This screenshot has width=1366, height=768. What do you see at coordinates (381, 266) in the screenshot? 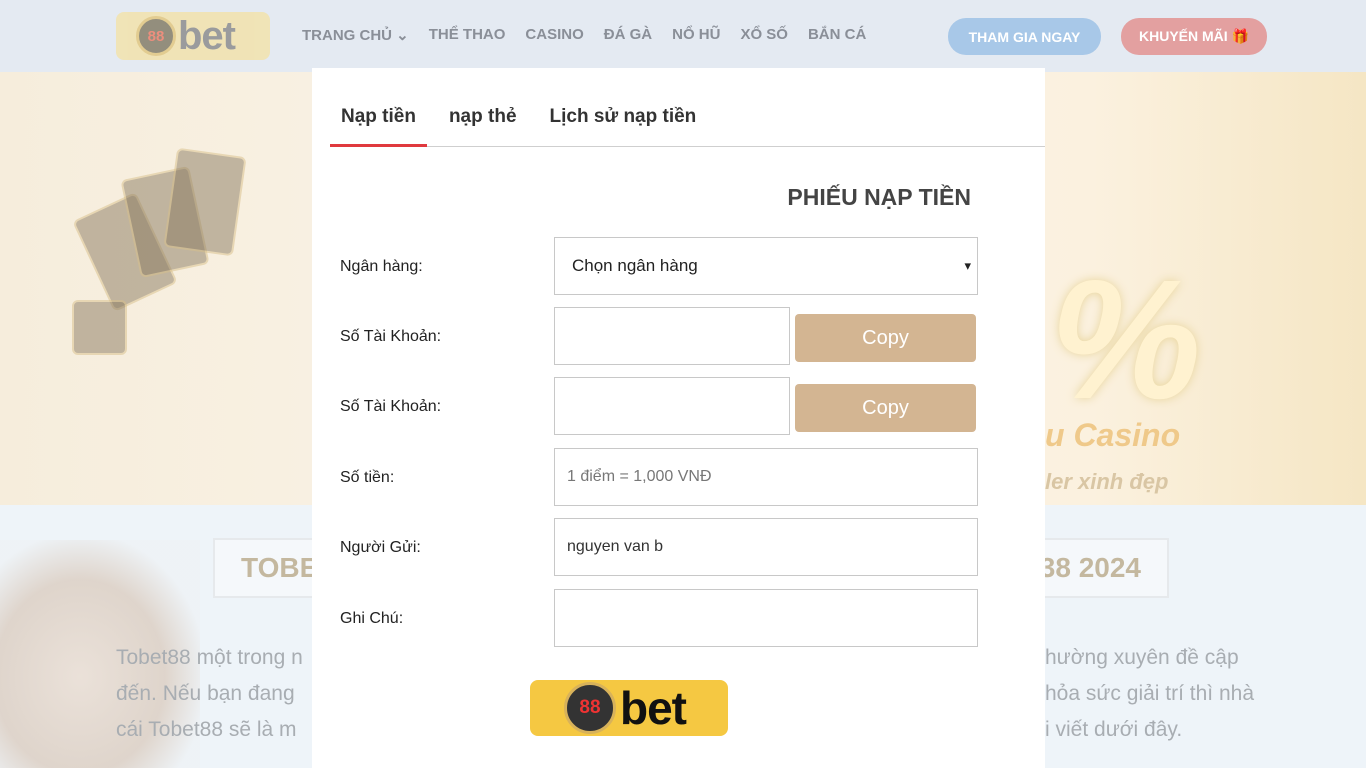
I see `bank-label: Ngân hàng:` at bounding box center [381, 266].